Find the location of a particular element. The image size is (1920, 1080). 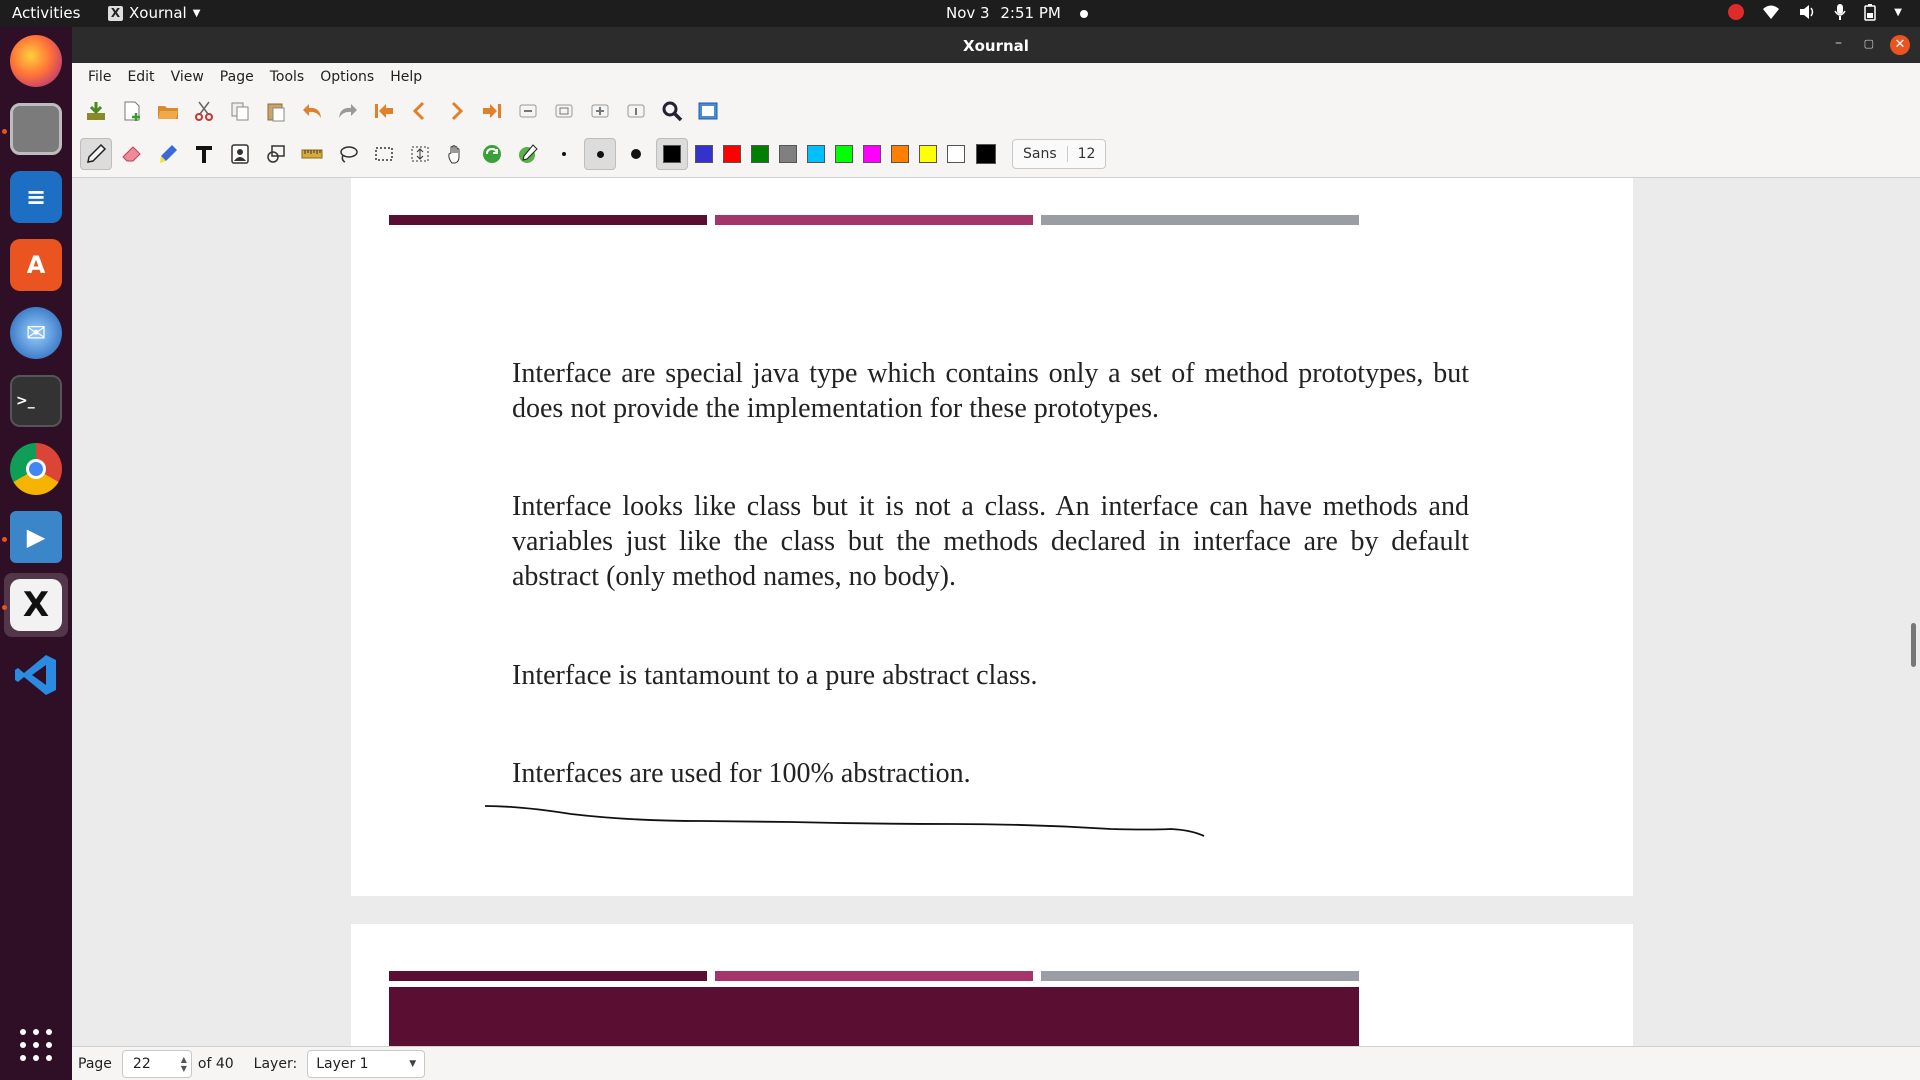

undo-button is located at coordinates (312, 111).